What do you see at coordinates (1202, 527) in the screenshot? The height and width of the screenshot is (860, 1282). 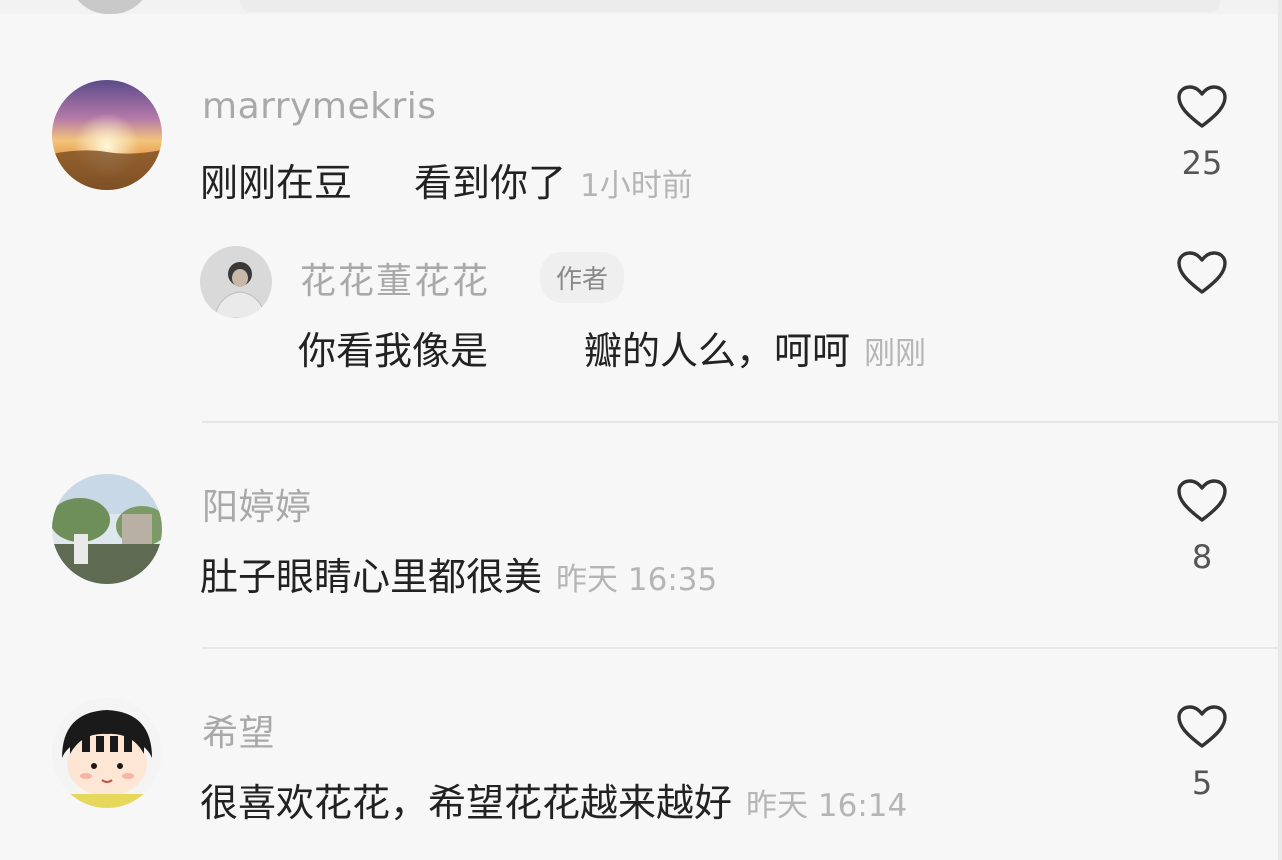 I see `like-button: 8` at bounding box center [1202, 527].